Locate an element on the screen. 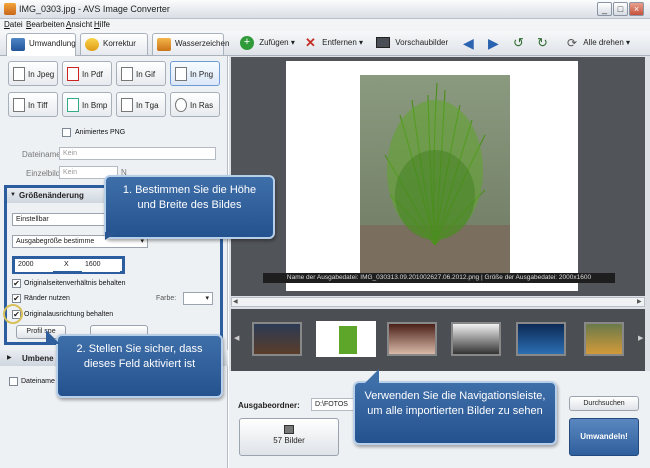  height-input: 1600 is located at coordinates (101, 265).